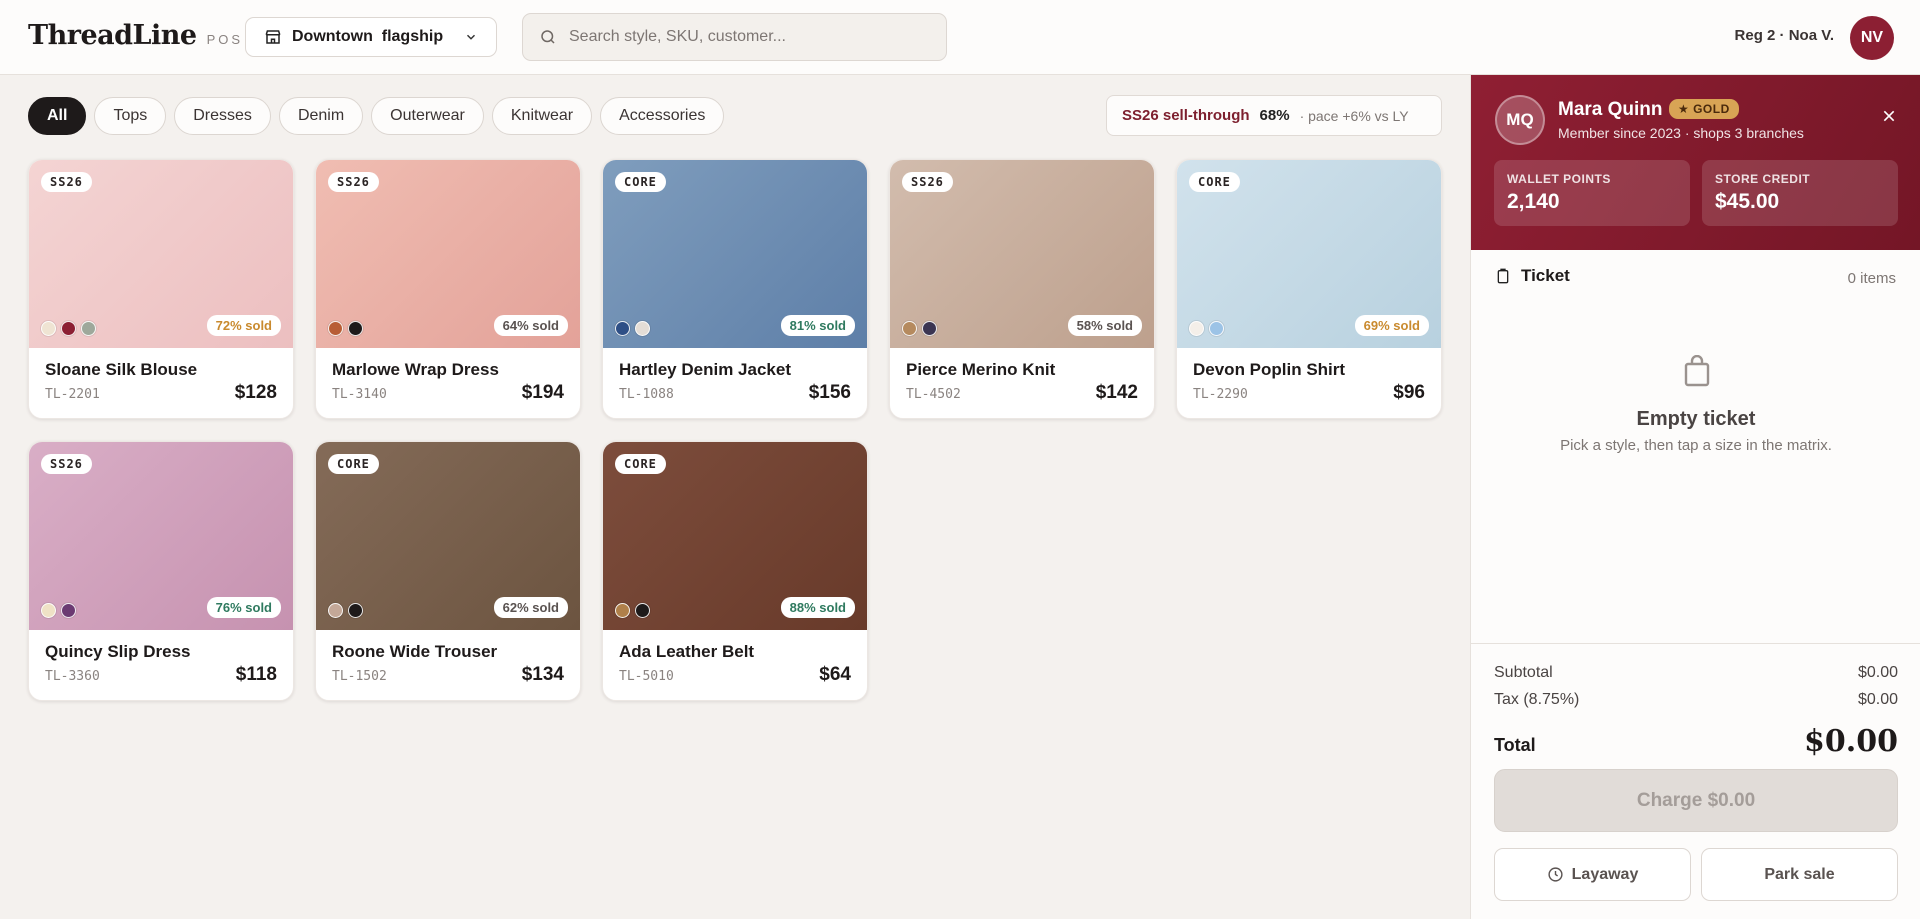 This screenshot has width=1920, height=919. I want to click on product-image: CORE 81% sold, so click(735, 254).